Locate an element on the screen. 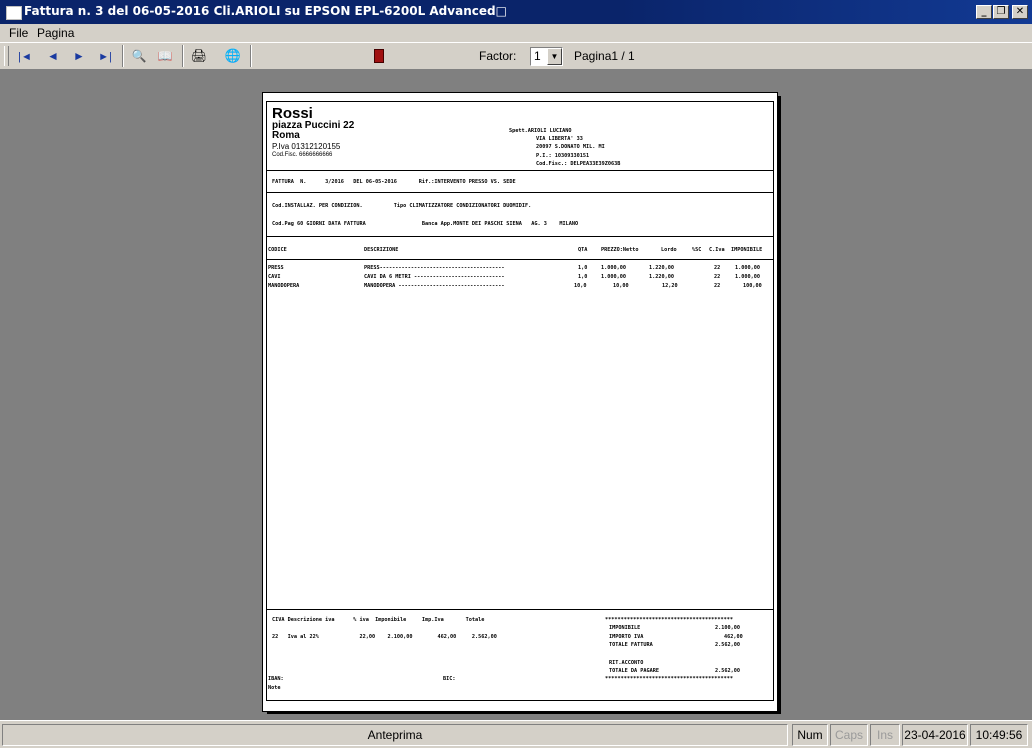 Image resolution: width=1032 pixels, height=748 pixels. print-icon is located at coordinates (199, 56).